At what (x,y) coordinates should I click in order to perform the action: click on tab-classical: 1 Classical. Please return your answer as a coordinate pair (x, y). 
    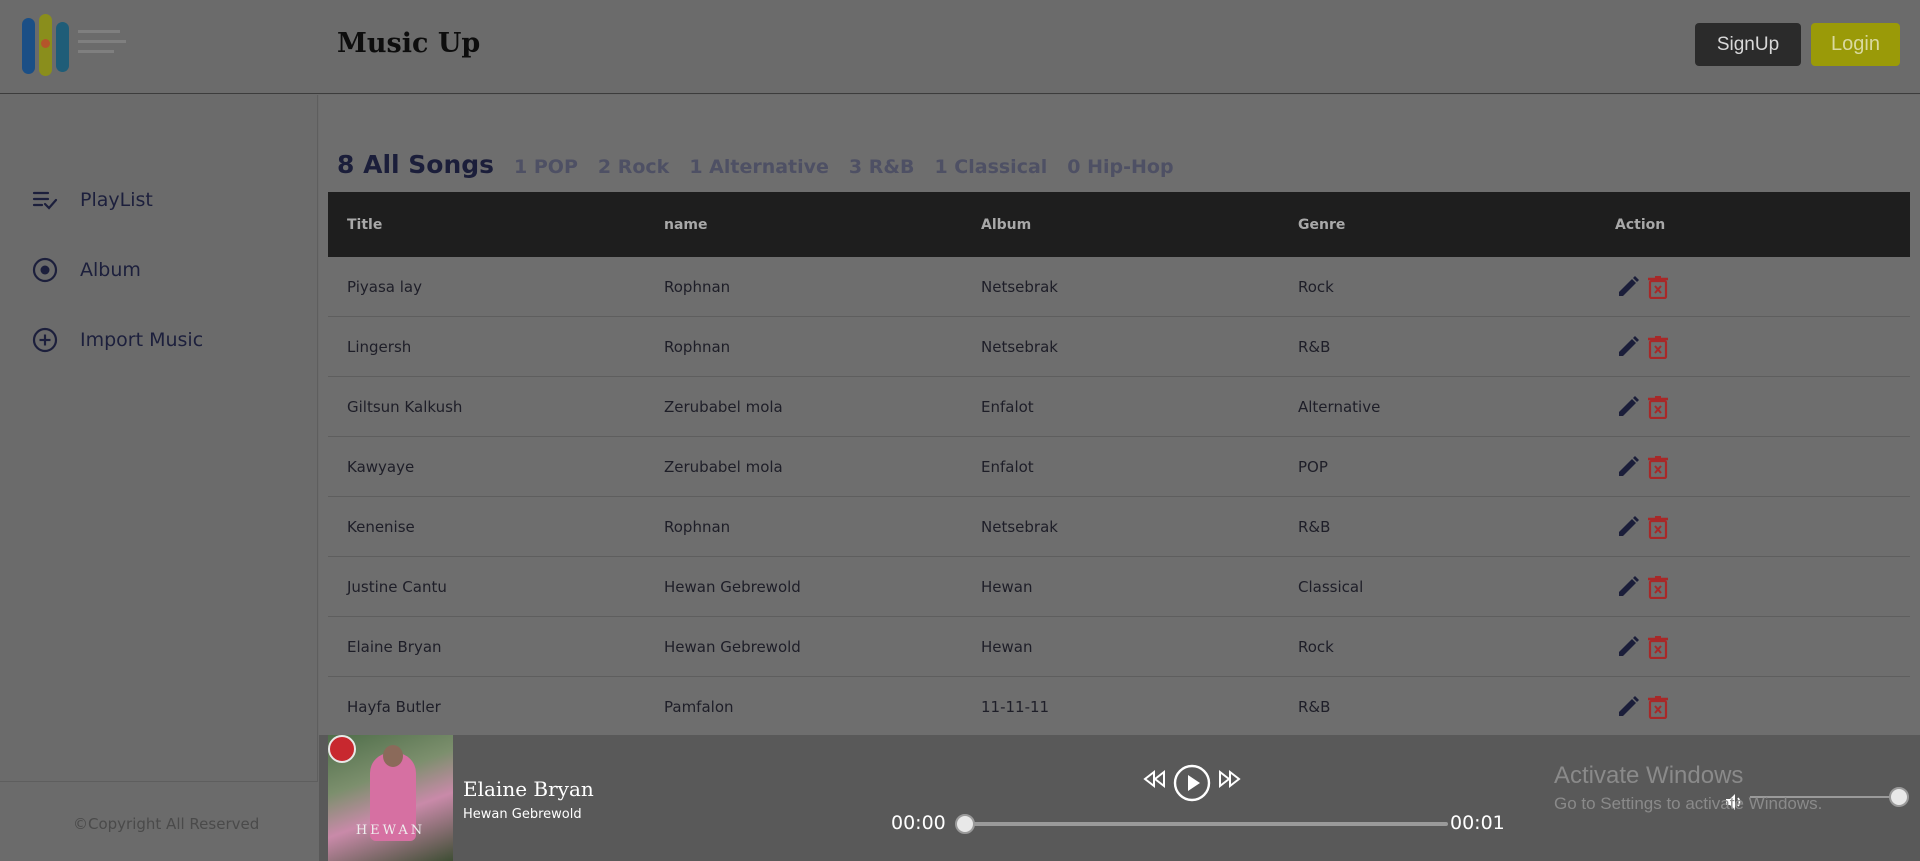
    Looking at the image, I should click on (990, 167).